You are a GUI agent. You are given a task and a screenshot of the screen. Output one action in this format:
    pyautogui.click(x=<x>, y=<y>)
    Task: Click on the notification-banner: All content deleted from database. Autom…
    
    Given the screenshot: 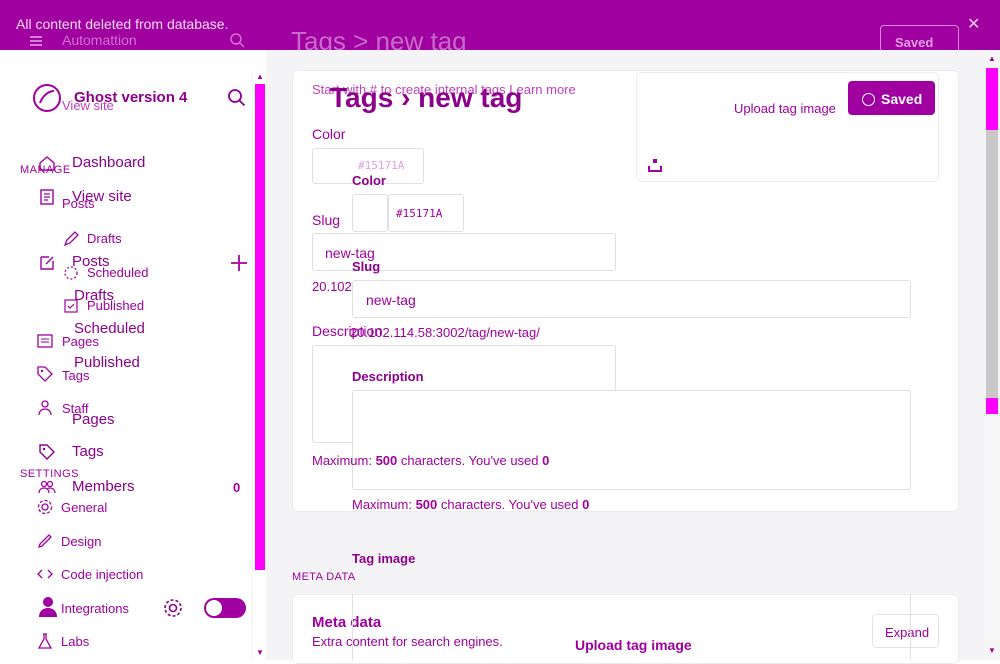 What is the action you would take?
    pyautogui.click(x=500, y=28)
    